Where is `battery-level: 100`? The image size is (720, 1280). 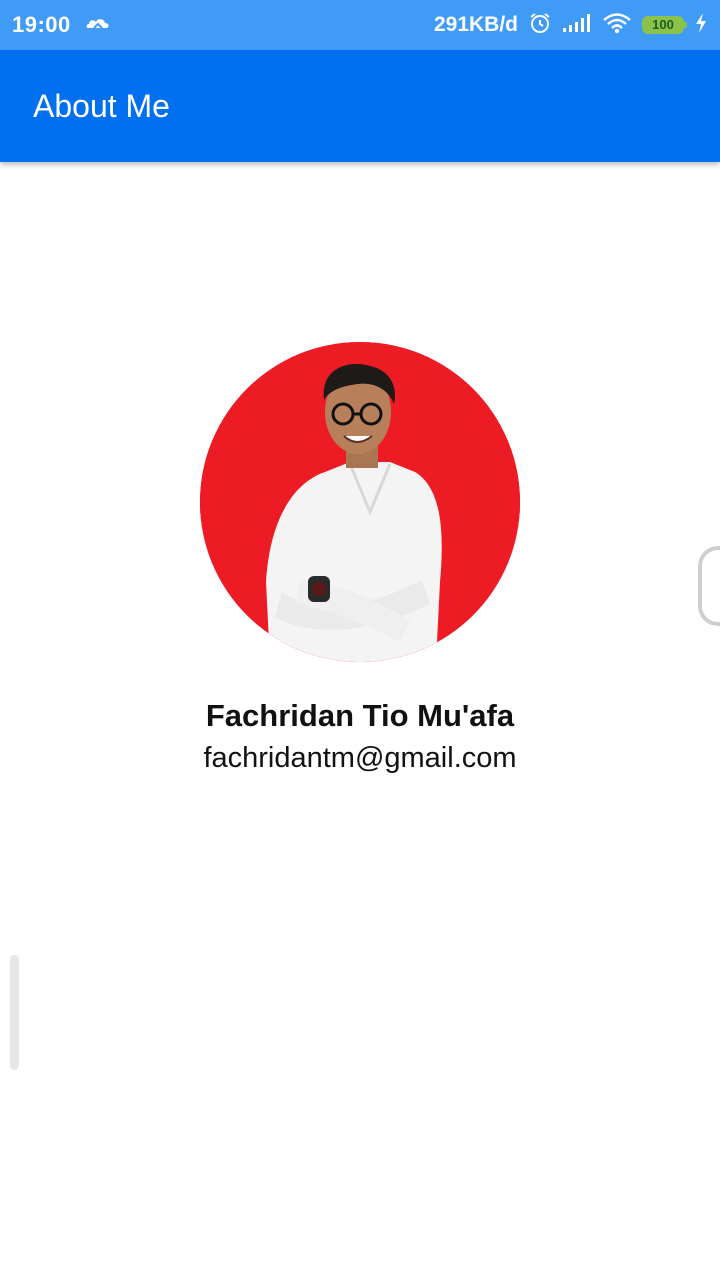
battery-level: 100 is located at coordinates (663, 24).